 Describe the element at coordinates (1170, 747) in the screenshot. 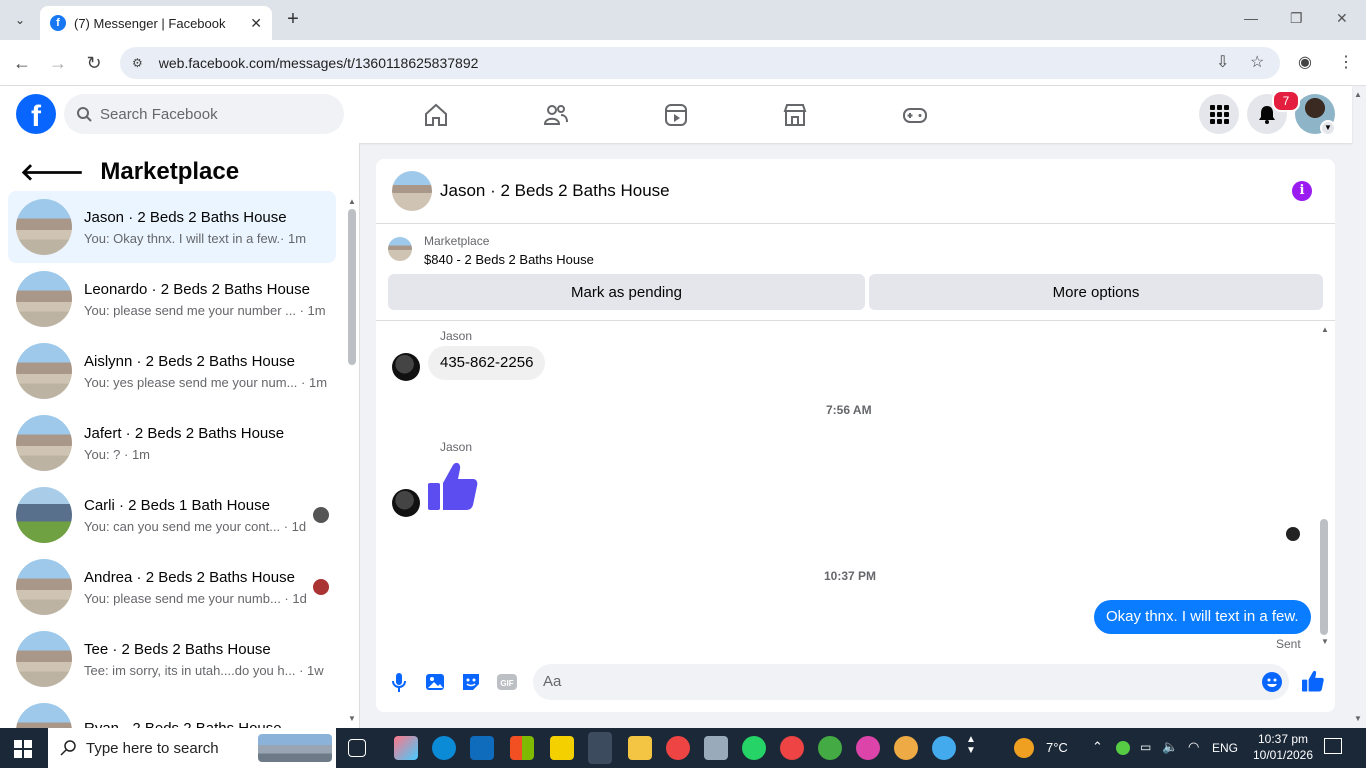

I see `volume-icon: 🔈` at that location.